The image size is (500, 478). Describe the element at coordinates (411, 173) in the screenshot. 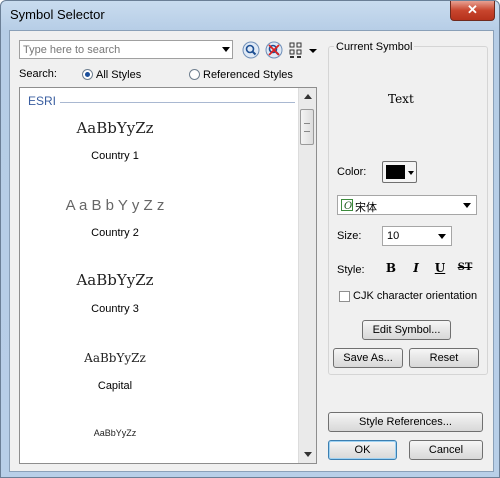

I see `color-dropdown-arrow-icon` at that location.